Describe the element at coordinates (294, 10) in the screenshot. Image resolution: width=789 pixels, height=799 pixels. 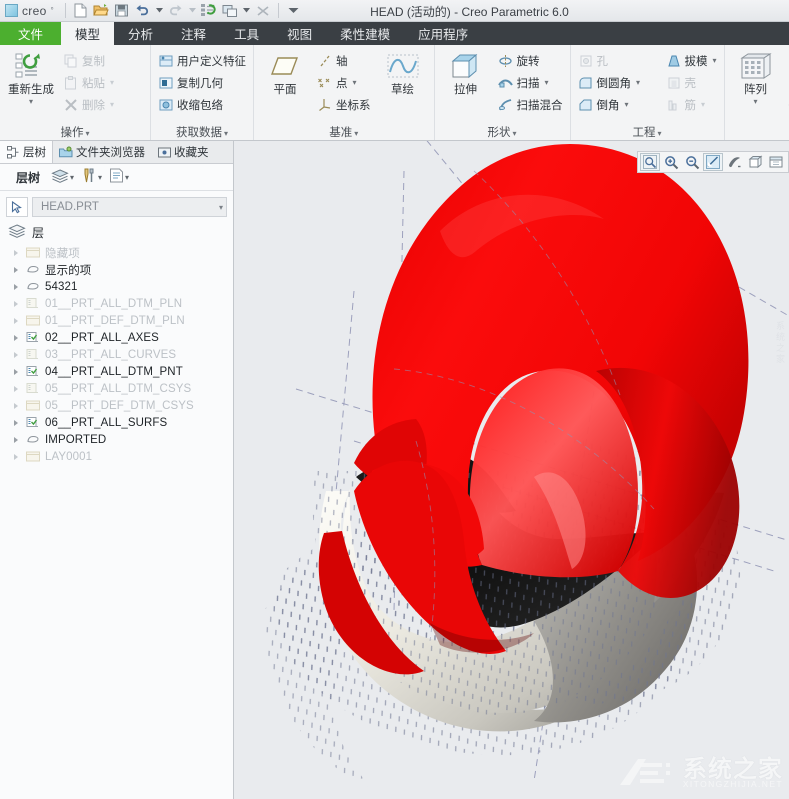
I see `qat-overflow-button` at that location.